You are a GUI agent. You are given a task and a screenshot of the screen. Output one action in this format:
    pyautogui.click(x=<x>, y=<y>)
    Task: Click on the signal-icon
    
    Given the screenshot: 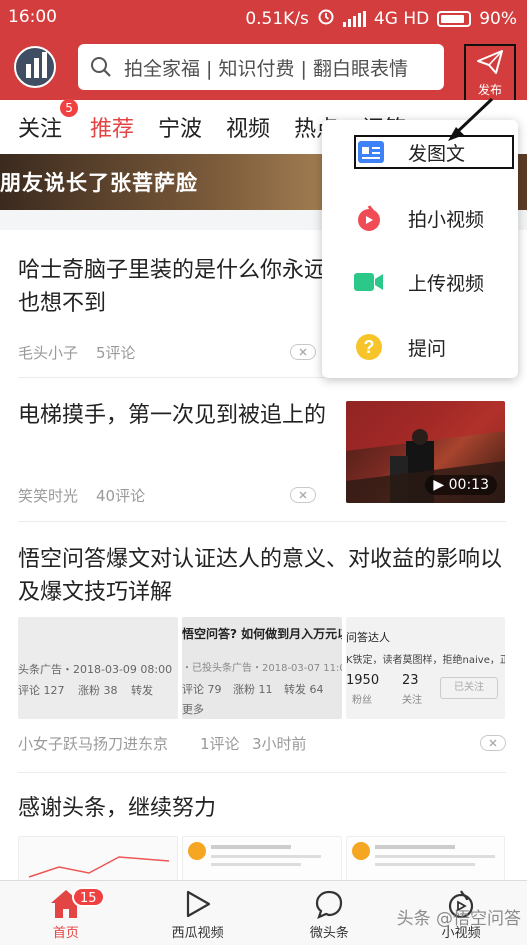 What is the action you would take?
    pyautogui.click(x=354, y=18)
    